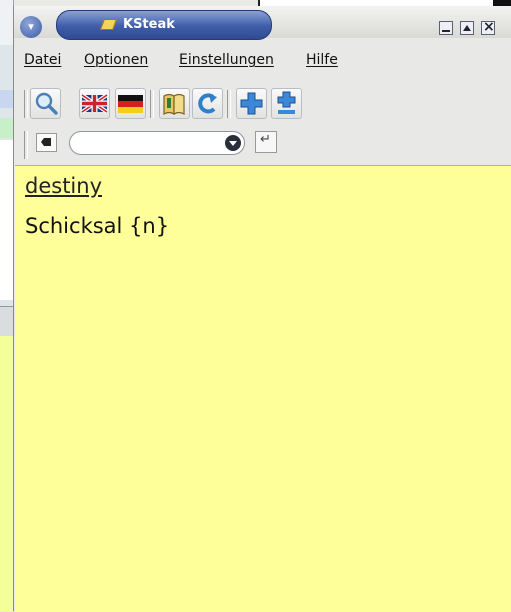 This screenshot has width=511, height=612. I want to click on title-bar: ▾ KSteak, so click(262, 23).